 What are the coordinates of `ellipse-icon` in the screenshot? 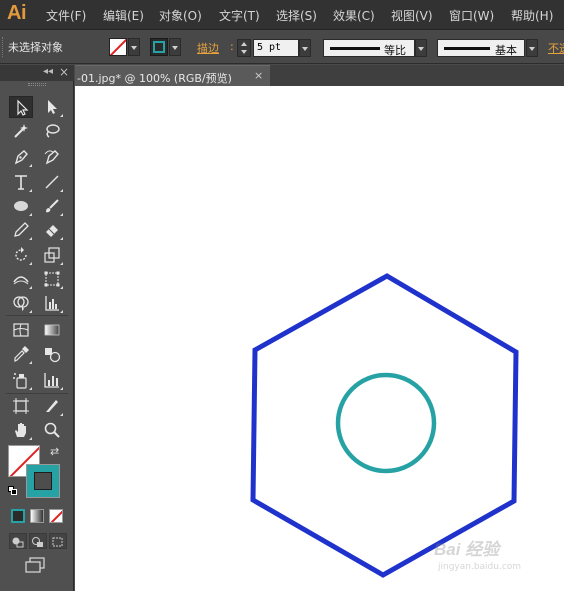 It's located at (21, 206).